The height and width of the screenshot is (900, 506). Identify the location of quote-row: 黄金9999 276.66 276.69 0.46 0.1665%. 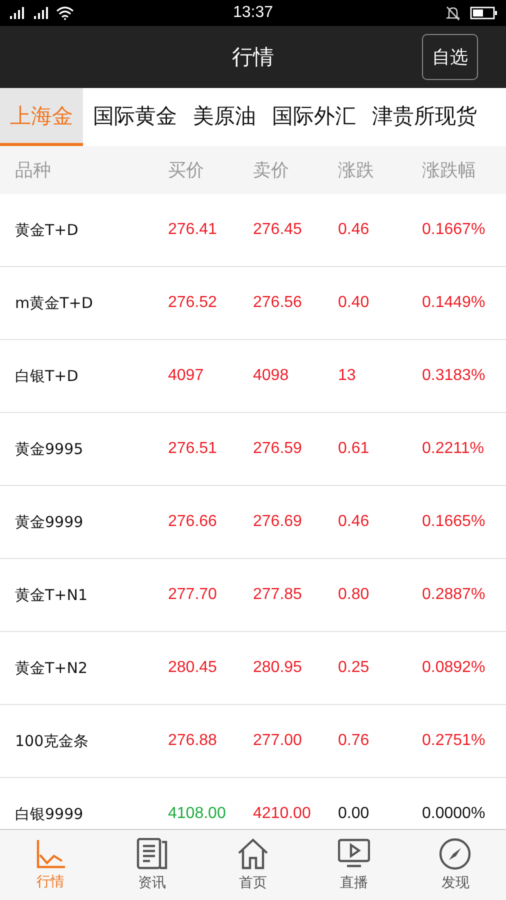
(253, 522).